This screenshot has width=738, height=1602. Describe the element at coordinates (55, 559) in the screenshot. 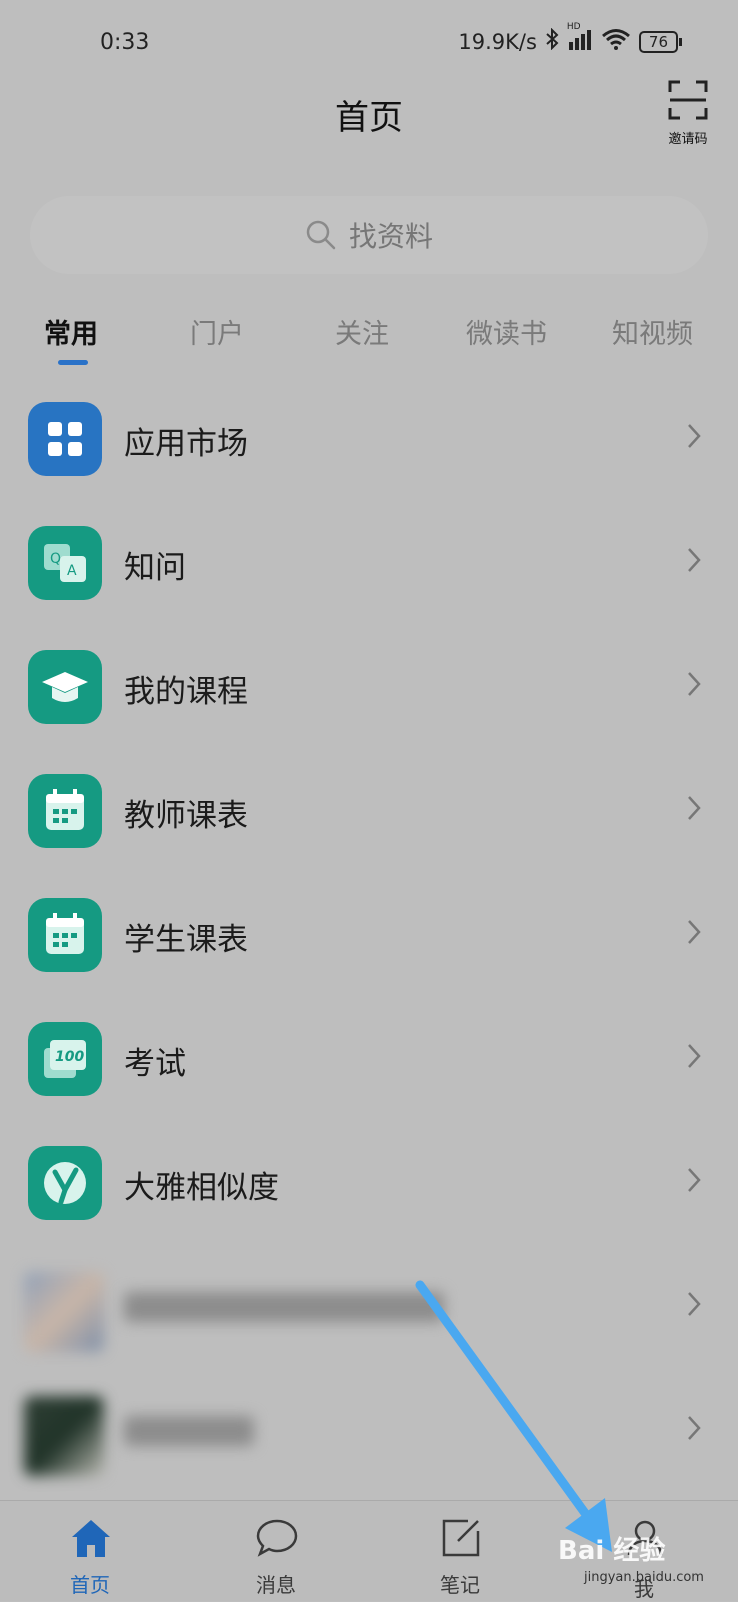

I see `svg-text: Q` at that location.